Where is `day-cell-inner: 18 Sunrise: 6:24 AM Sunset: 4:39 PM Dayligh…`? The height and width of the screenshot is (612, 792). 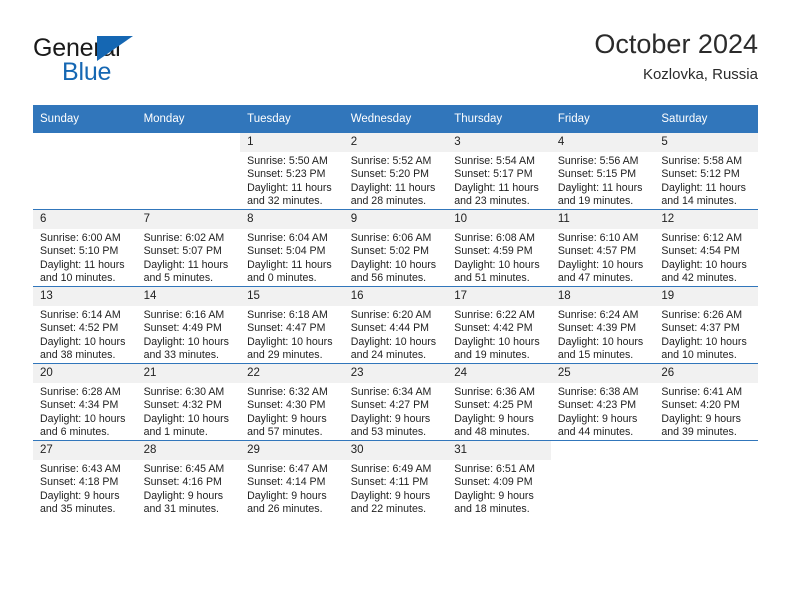 day-cell-inner: 18 Sunrise: 6:24 AM Sunset: 4:39 PM Dayligh… is located at coordinates (602, 325).